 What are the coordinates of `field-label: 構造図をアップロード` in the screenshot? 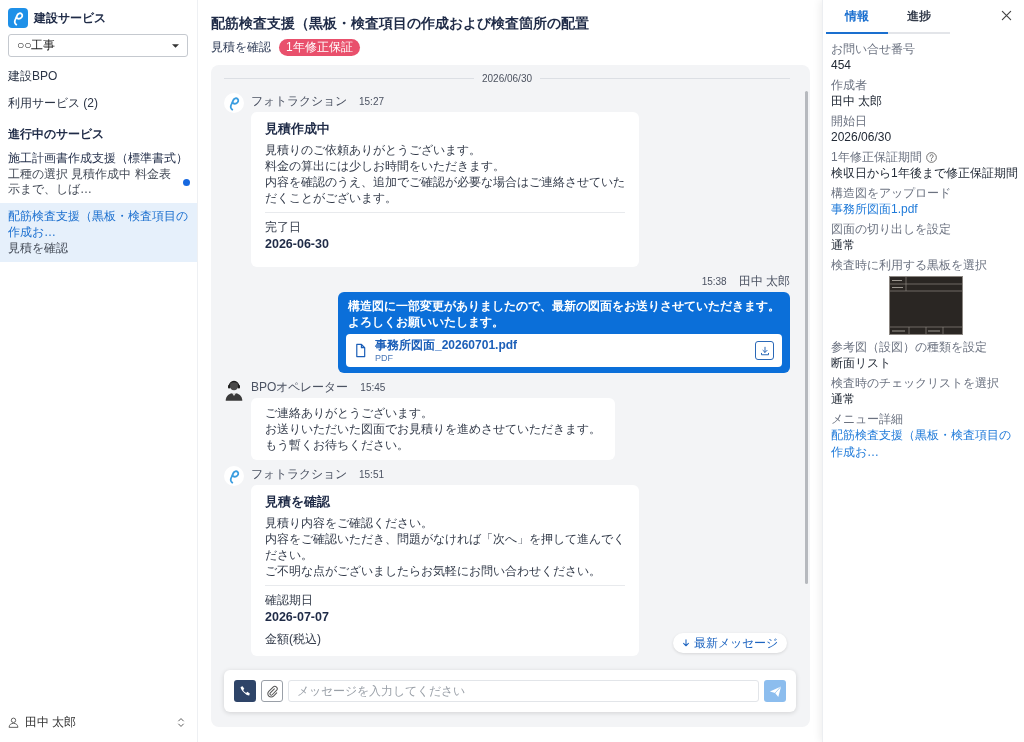 It's located at (891, 193).